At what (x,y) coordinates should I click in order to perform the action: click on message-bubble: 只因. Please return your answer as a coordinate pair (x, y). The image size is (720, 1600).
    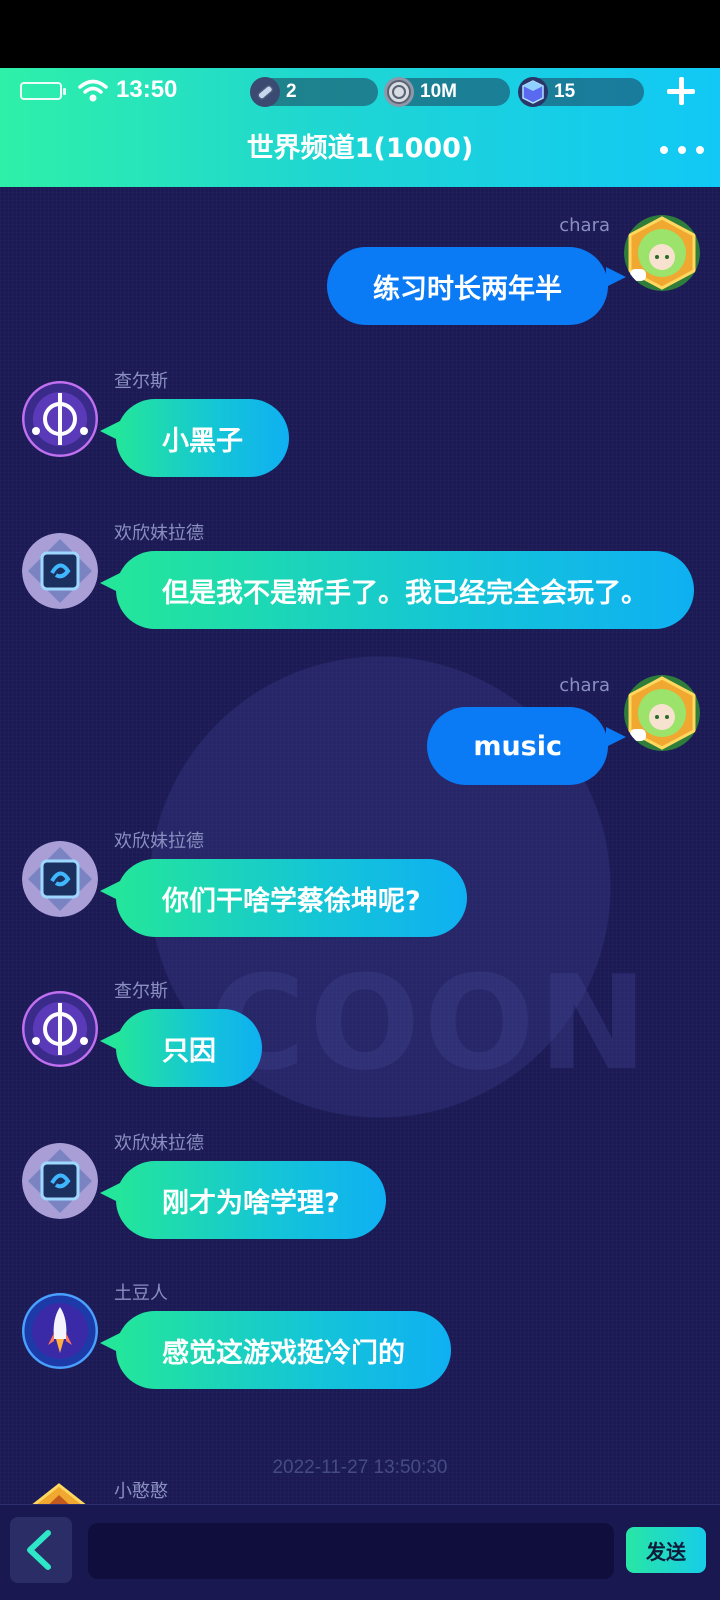
    Looking at the image, I should click on (181, 1048).